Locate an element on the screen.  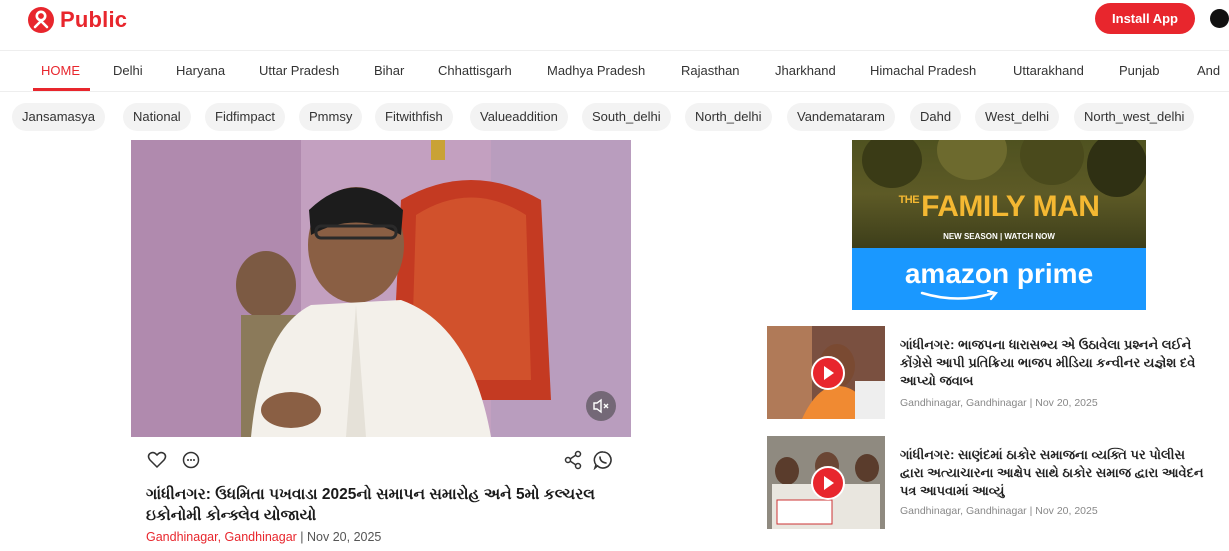
nav-item-chhattisgarh: Chhattisgarh is located at coordinates (475, 71).